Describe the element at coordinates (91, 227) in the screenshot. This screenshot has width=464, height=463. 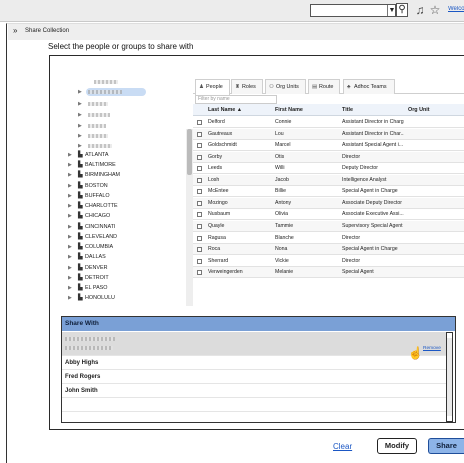
I see `tree-item-cincinnati: ▶ ▙ CINCINNATI` at that location.